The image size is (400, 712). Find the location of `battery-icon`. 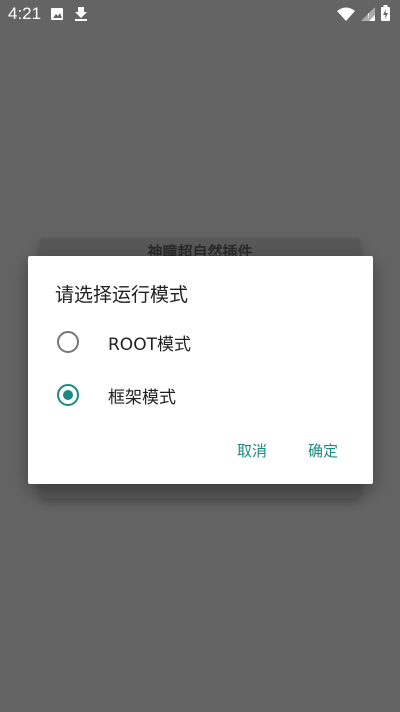

battery-icon is located at coordinates (385, 15).